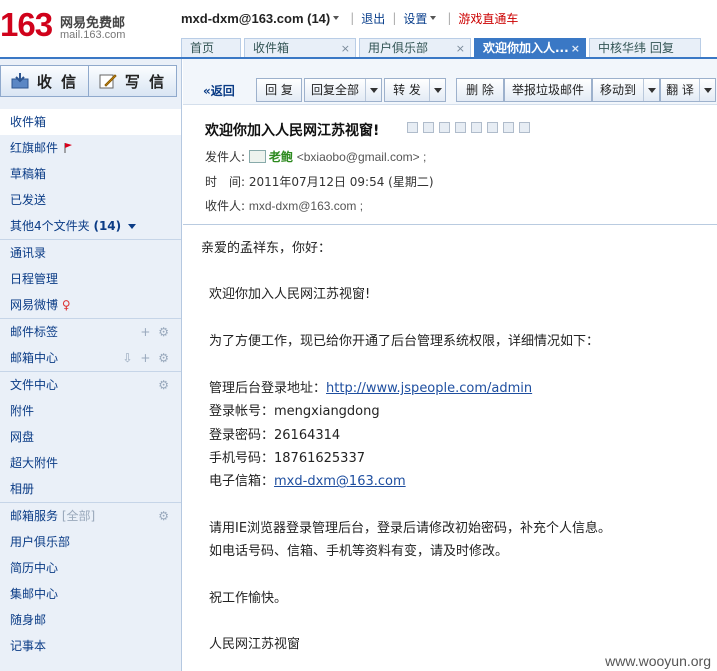 The image size is (717, 671). Describe the element at coordinates (90, 489) in the screenshot. I see `sidebar-item-album: 相册` at that location.